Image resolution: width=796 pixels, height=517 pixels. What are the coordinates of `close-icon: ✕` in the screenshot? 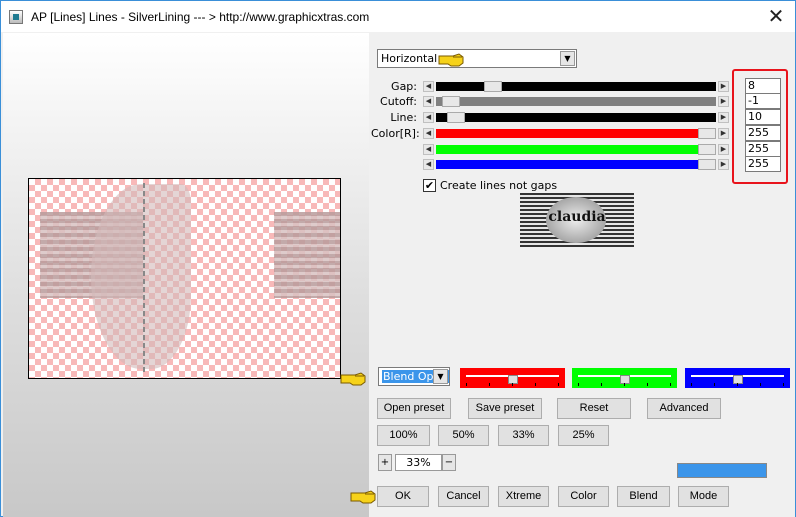 It's located at (776, 16).